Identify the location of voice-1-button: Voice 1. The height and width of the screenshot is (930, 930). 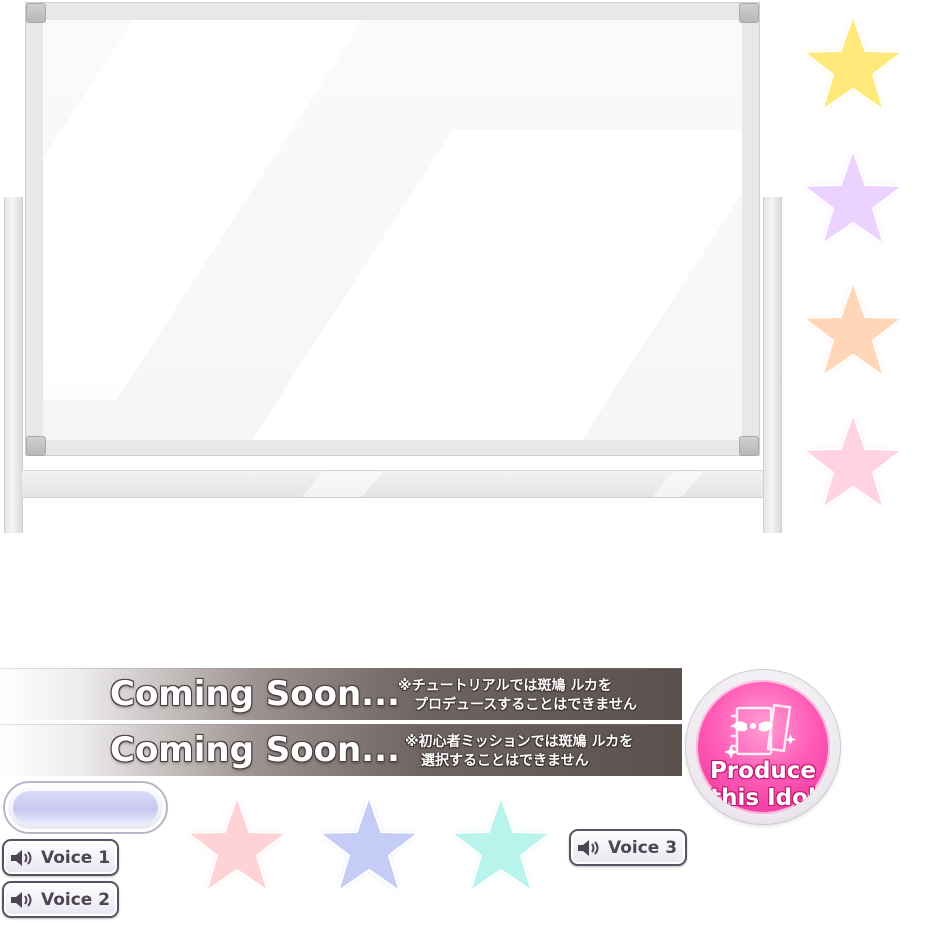
(60, 857).